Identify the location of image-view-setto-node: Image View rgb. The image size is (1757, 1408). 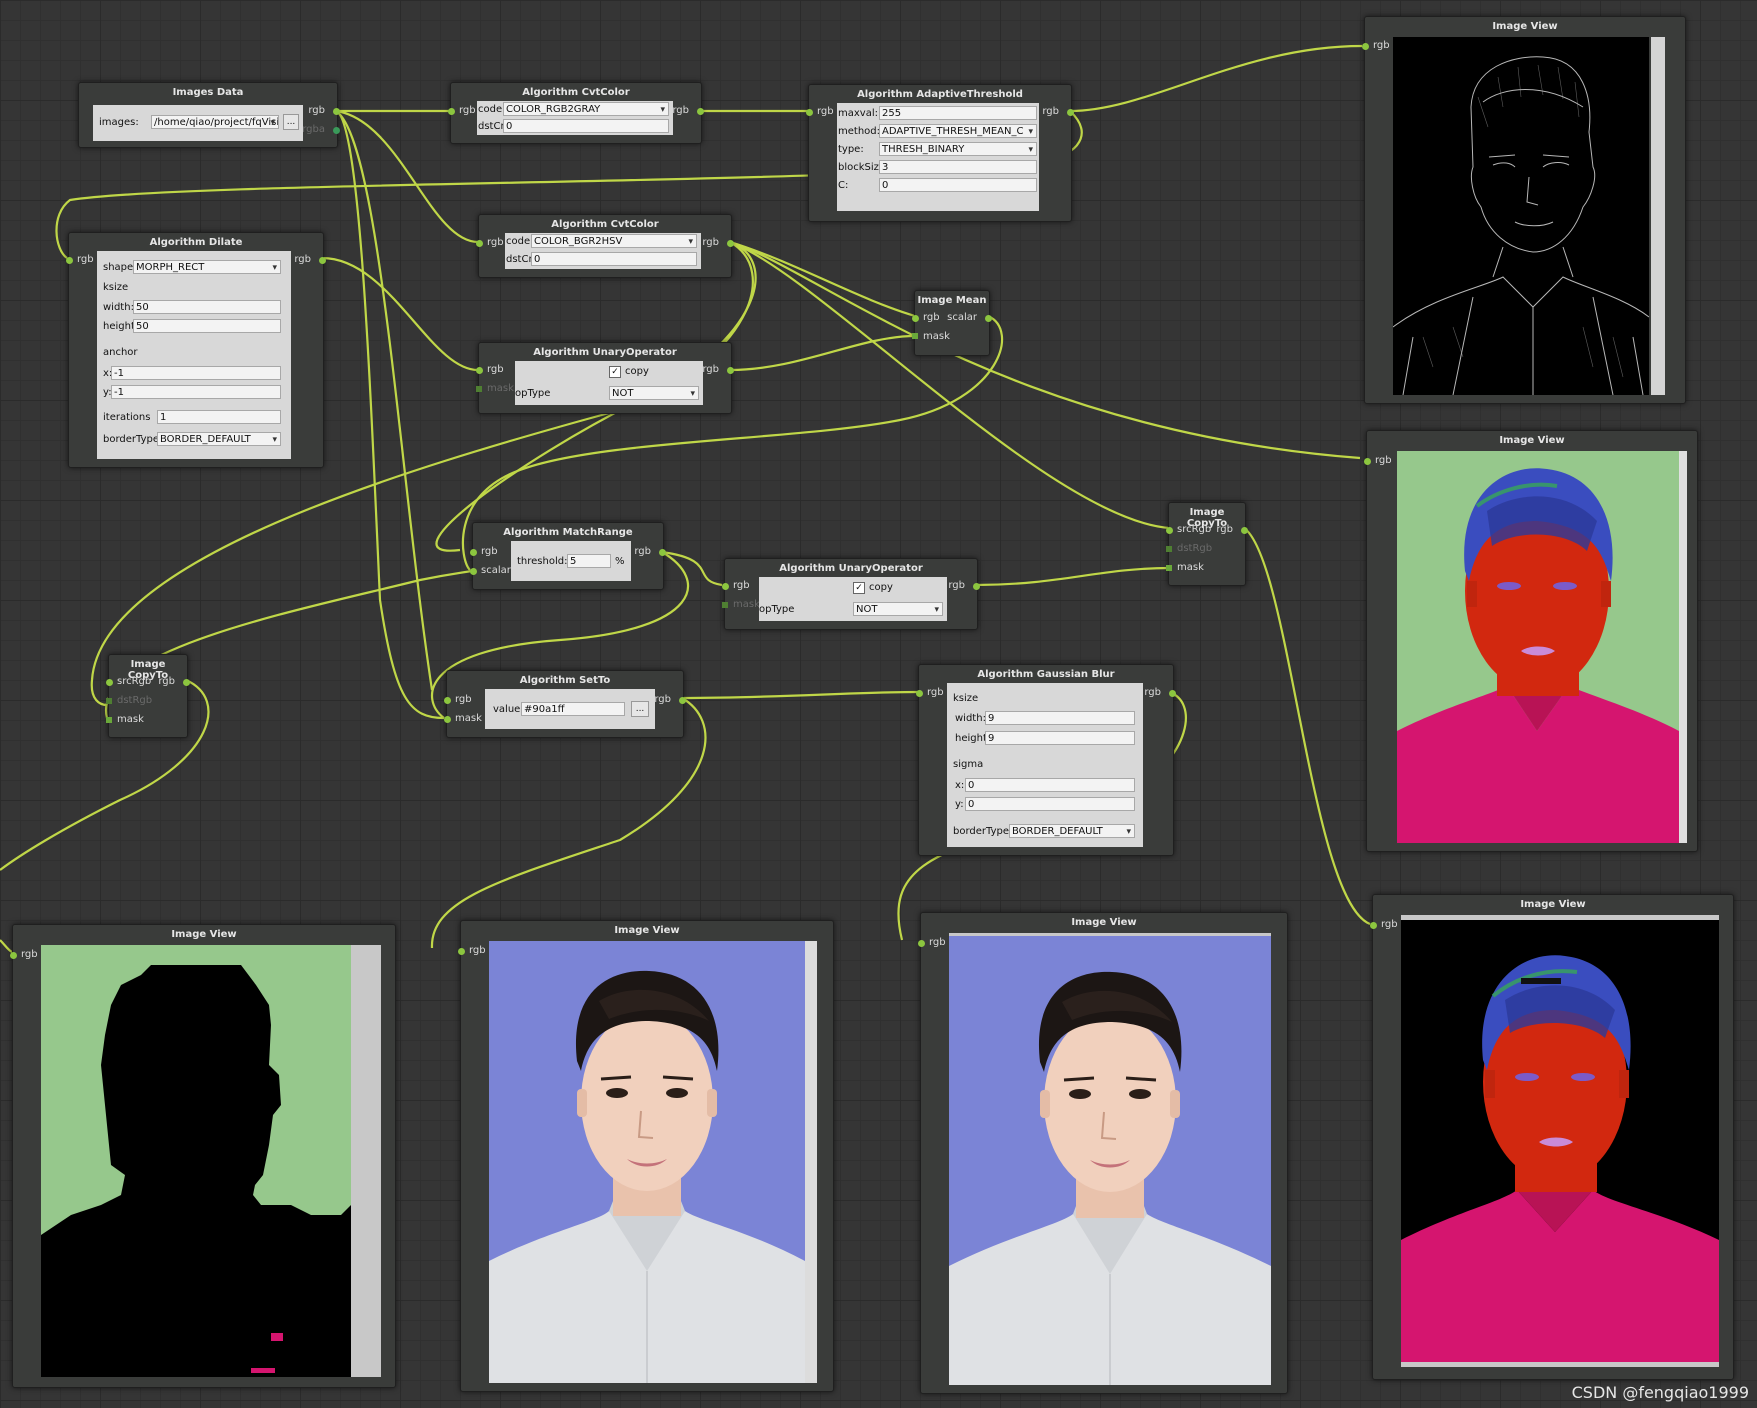
(646, 1156).